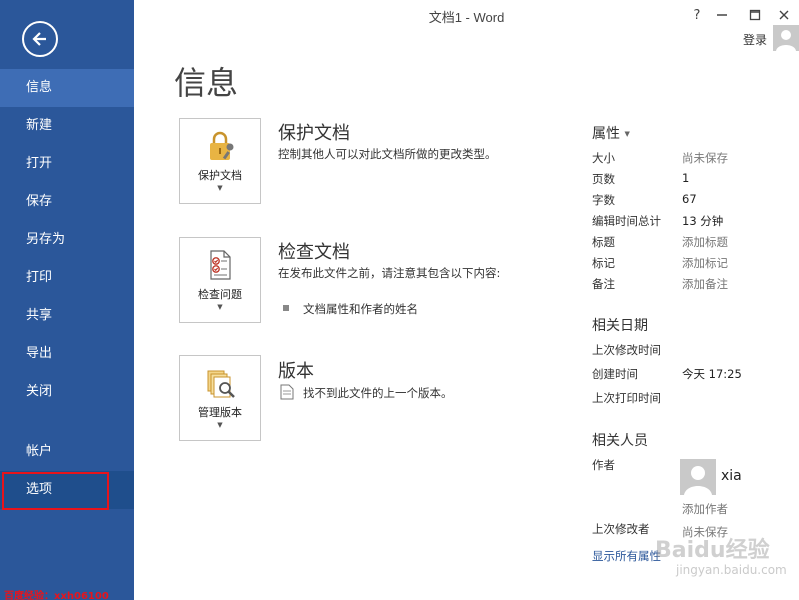 The width and height of the screenshot is (799, 600). I want to click on nav-item-print: 打印, so click(67, 278).